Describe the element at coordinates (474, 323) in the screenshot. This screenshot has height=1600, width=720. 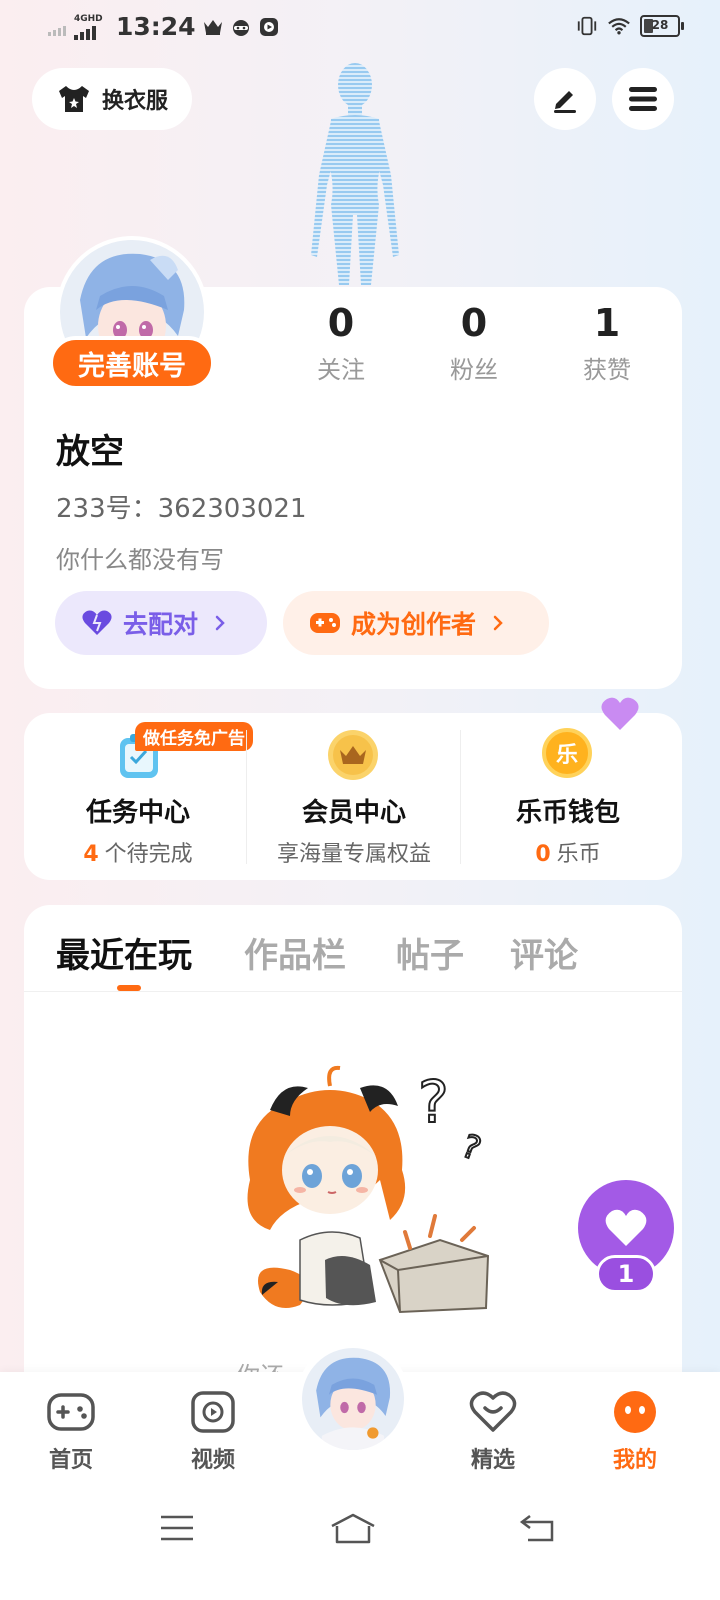
I see `followers-count: 0` at that location.